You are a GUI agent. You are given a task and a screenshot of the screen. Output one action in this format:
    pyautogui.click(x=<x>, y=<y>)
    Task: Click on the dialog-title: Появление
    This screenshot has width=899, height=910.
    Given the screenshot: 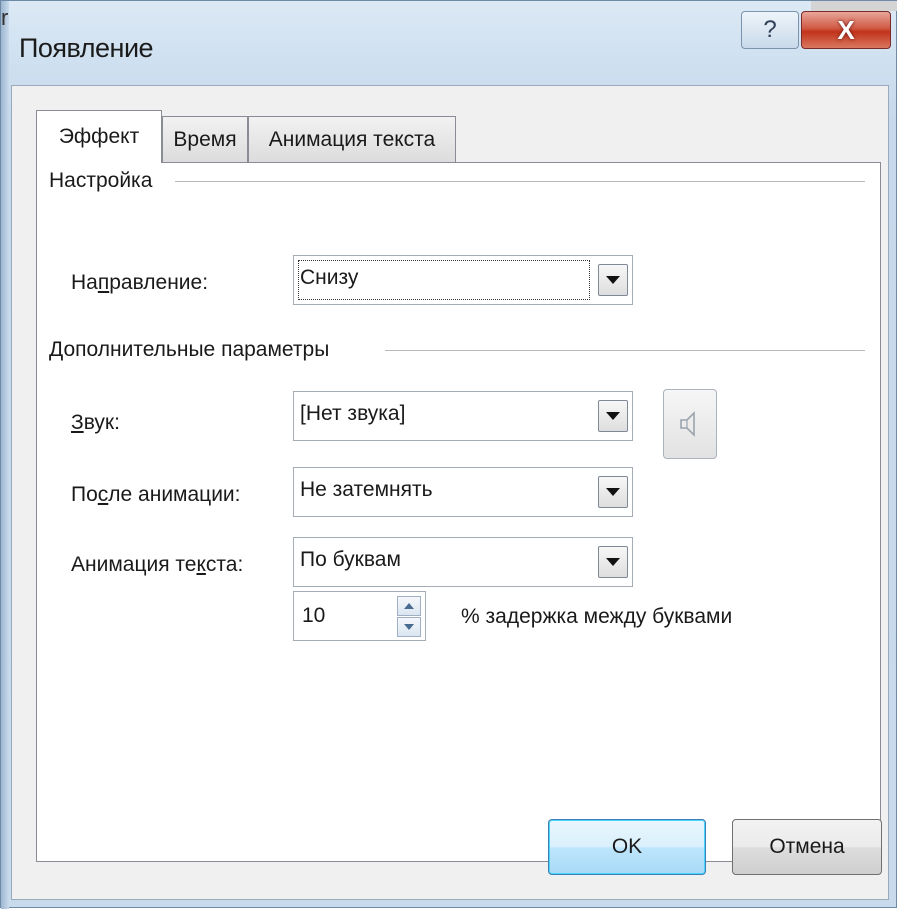 What is the action you would take?
    pyautogui.click(x=86, y=48)
    